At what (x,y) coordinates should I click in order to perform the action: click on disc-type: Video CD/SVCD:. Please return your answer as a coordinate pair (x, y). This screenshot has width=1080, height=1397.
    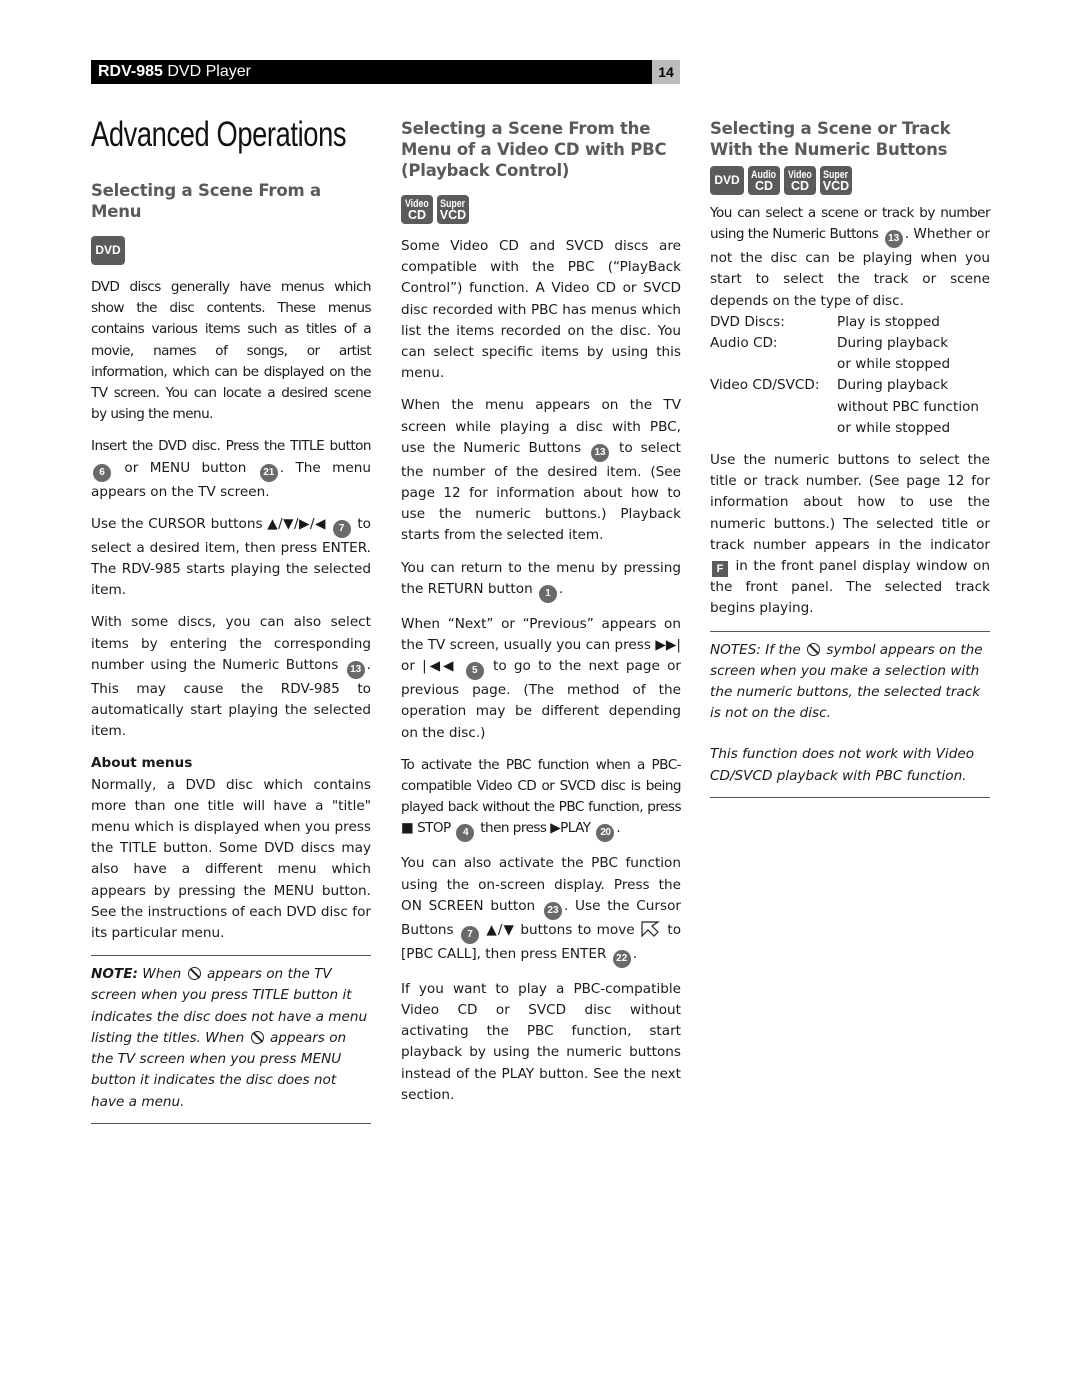
    Looking at the image, I should click on (765, 385).